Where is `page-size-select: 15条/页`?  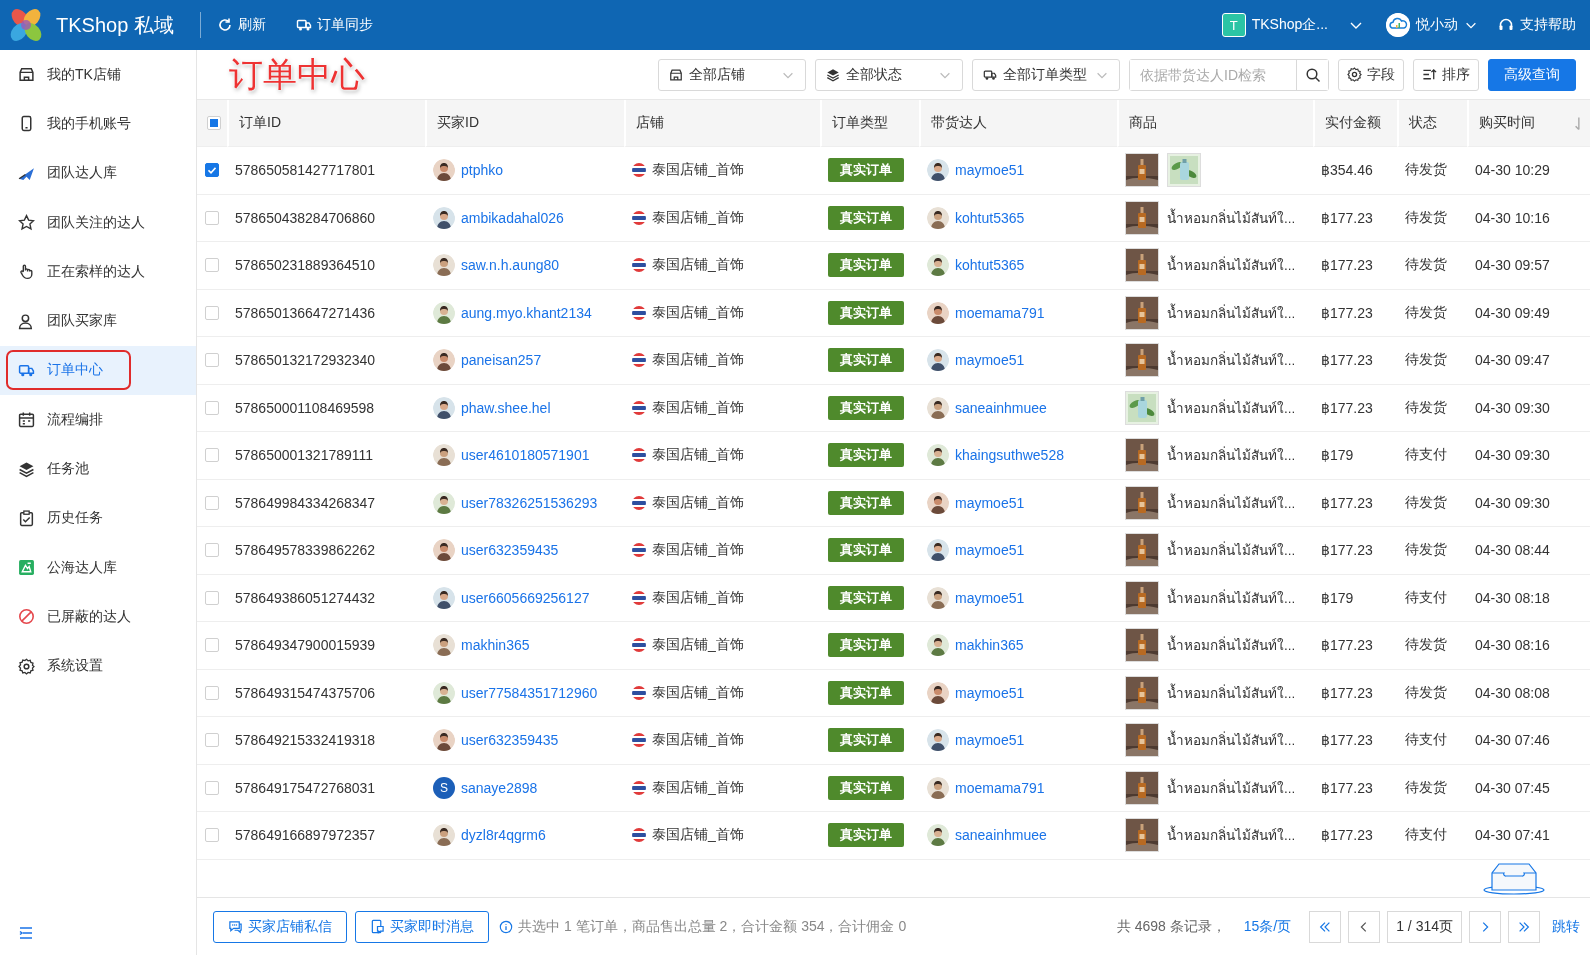 page-size-select: 15条/页 is located at coordinates (1267, 926).